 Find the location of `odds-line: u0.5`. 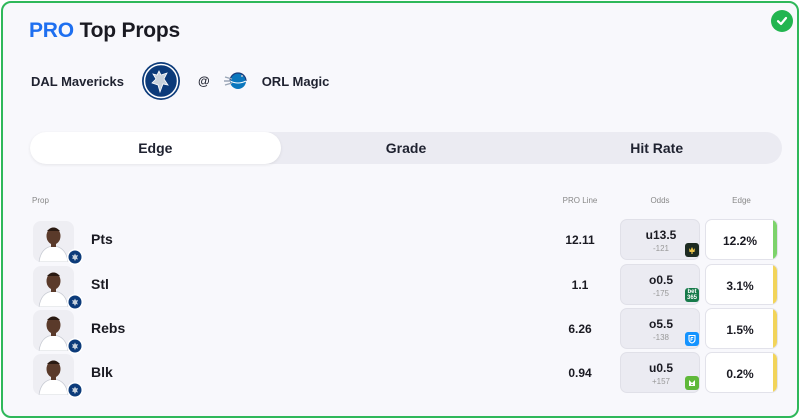

odds-line: u0.5 is located at coordinates (660, 368).